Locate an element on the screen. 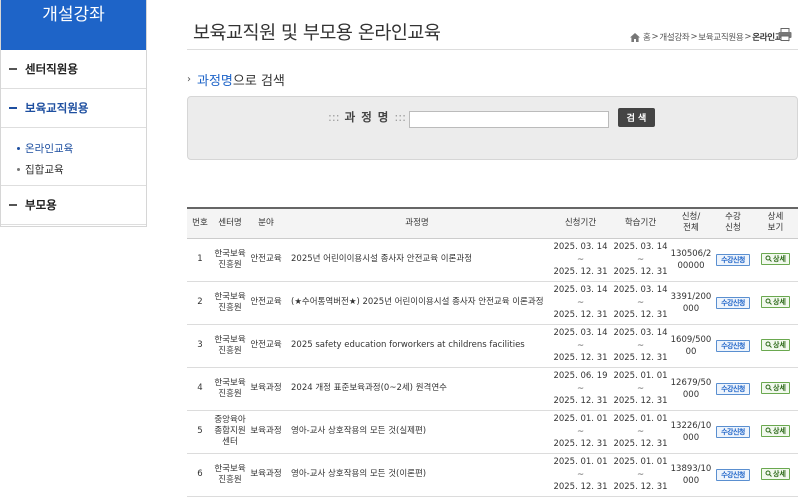 The height and width of the screenshot is (500, 800). sidebar-item-childcare-staff: 보육교직원용 is located at coordinates (73, 108).